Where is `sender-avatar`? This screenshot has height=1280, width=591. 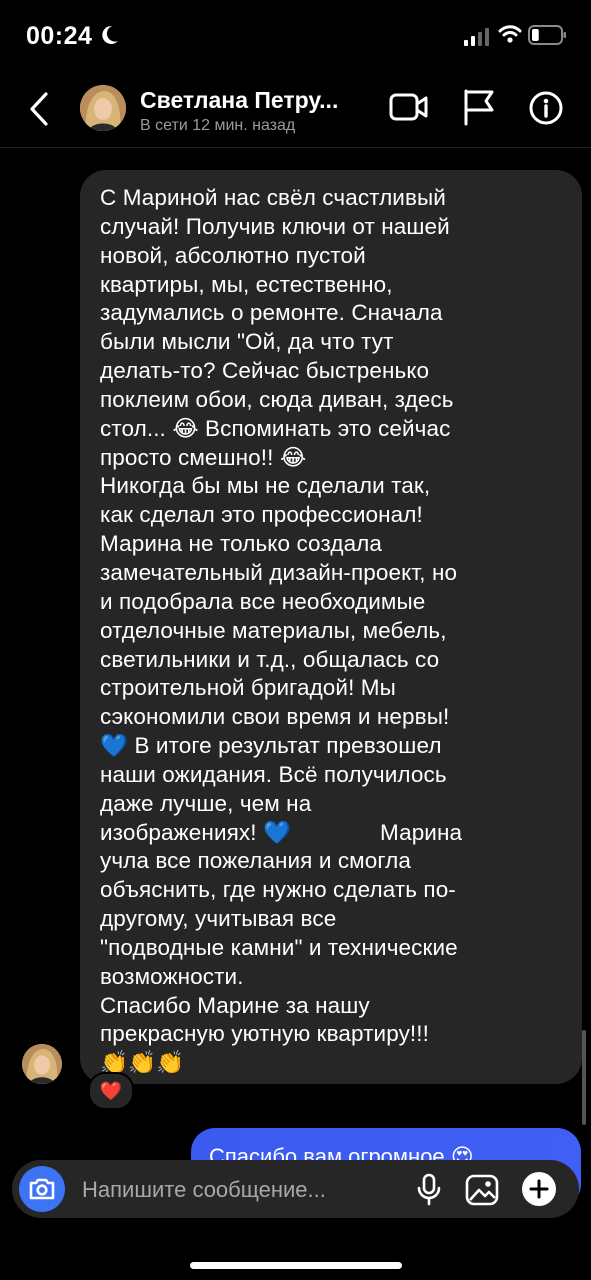 sender-avatar is located at coordinates (42, 1064).